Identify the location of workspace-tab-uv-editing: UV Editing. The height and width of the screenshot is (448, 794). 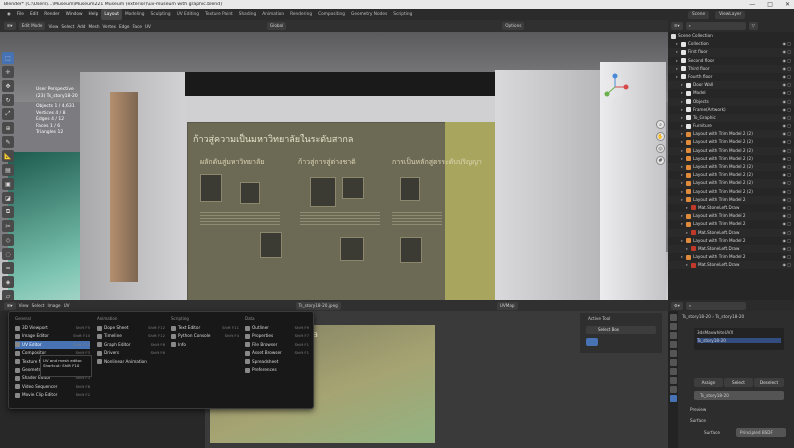
(188, 14).